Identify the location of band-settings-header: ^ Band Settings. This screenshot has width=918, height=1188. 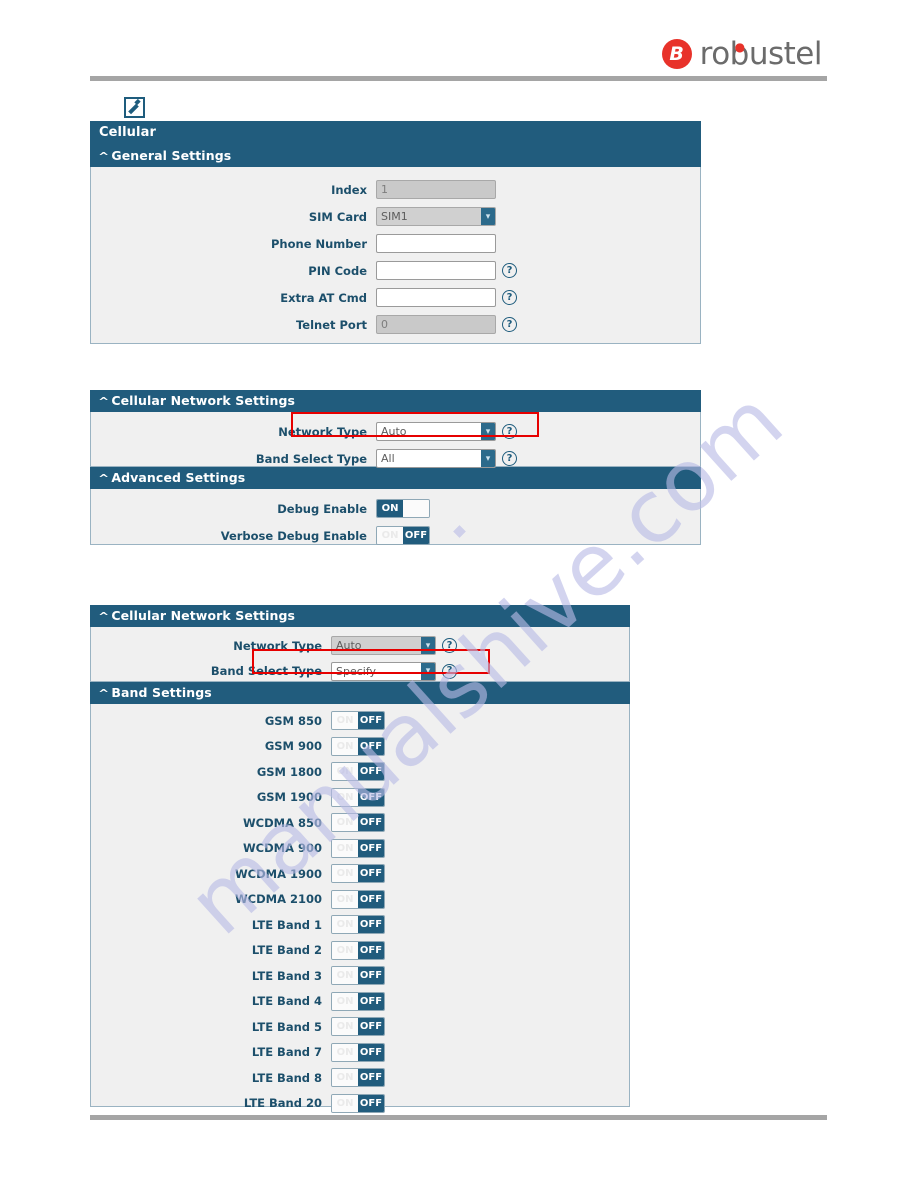
(360, 693).